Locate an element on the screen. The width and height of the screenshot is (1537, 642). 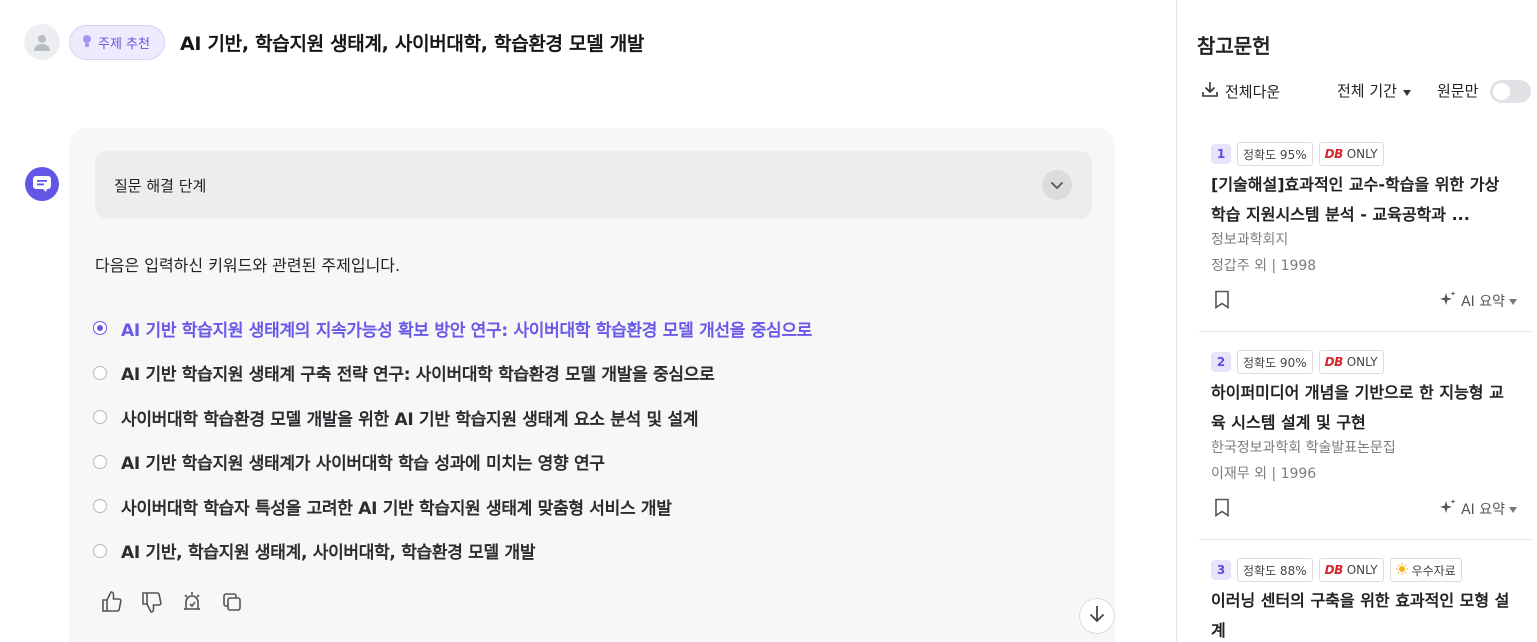
sun-icon is located at coordinates (1401, 570).